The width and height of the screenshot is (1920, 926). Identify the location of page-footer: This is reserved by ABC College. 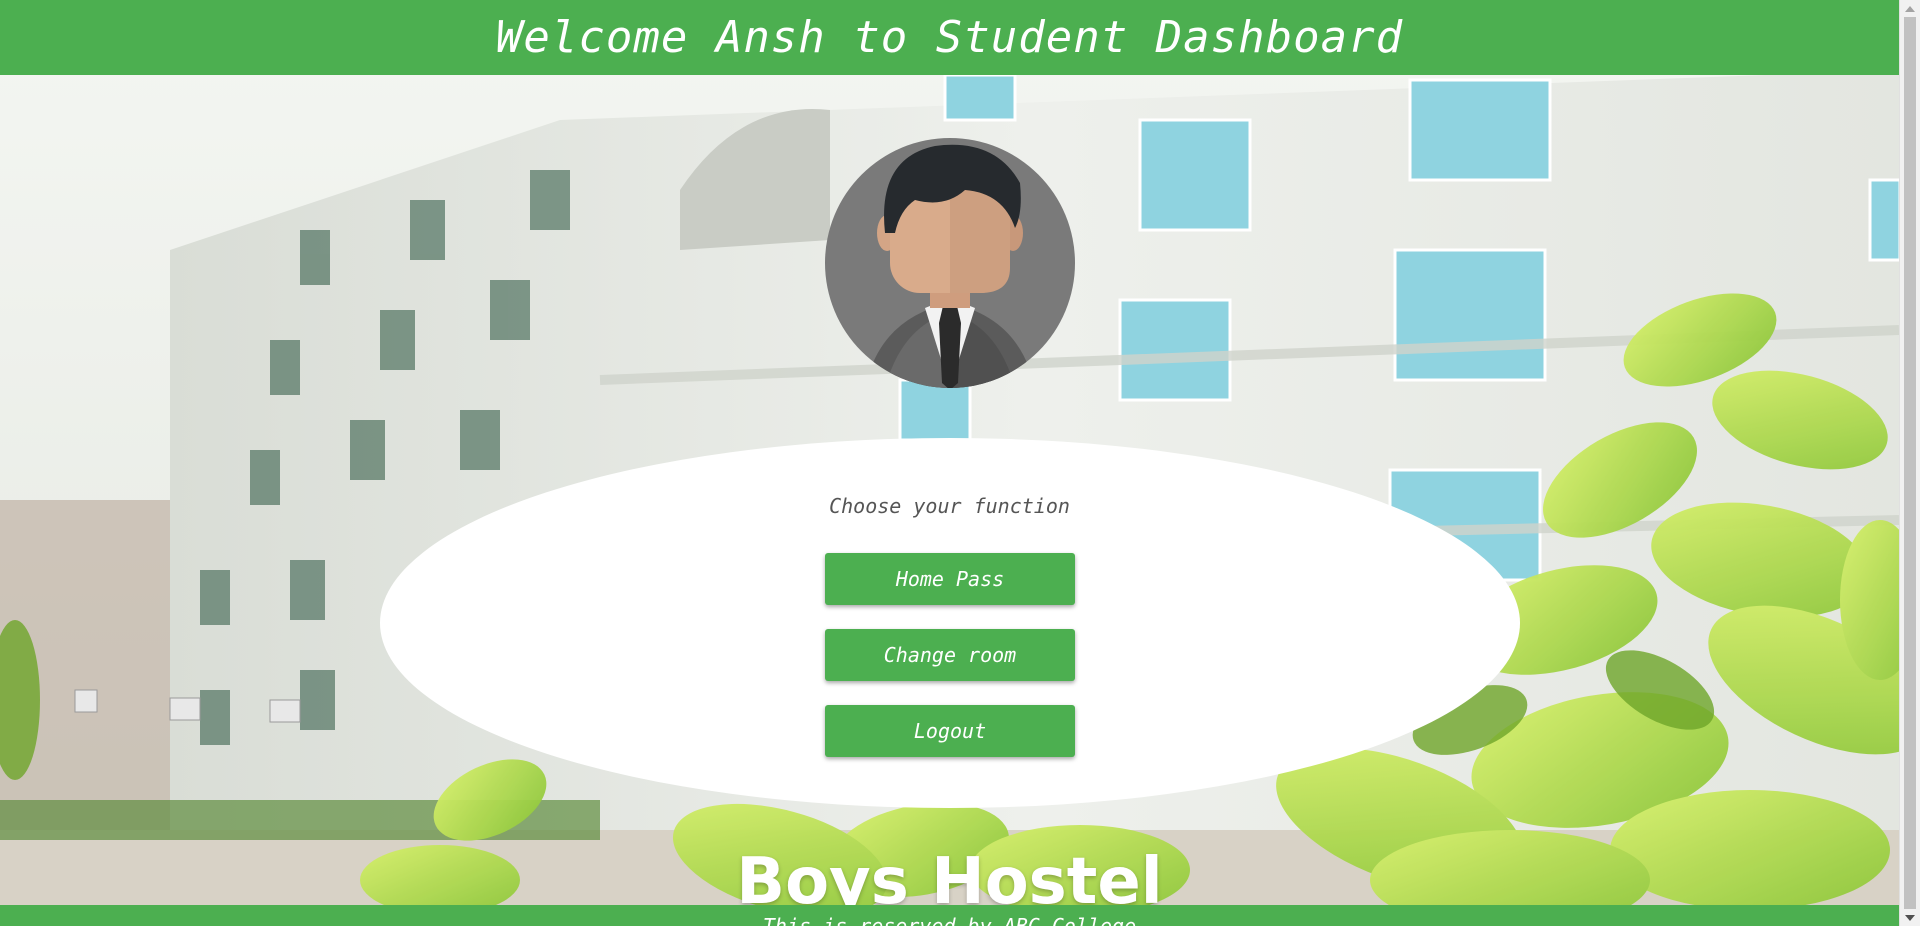
(949, 915).